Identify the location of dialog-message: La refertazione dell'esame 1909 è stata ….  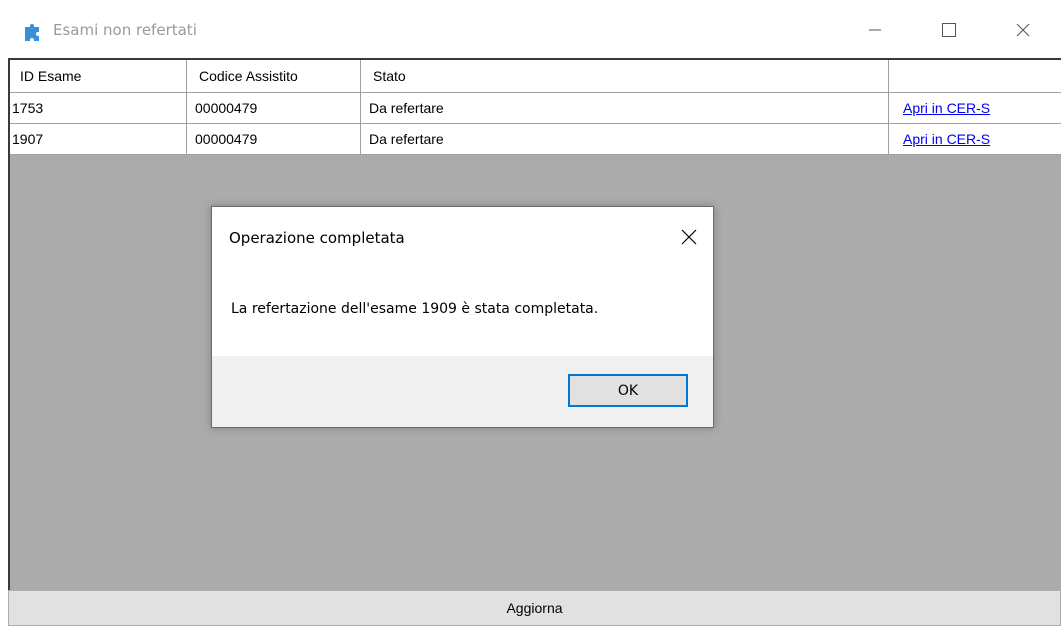
(415, 309).